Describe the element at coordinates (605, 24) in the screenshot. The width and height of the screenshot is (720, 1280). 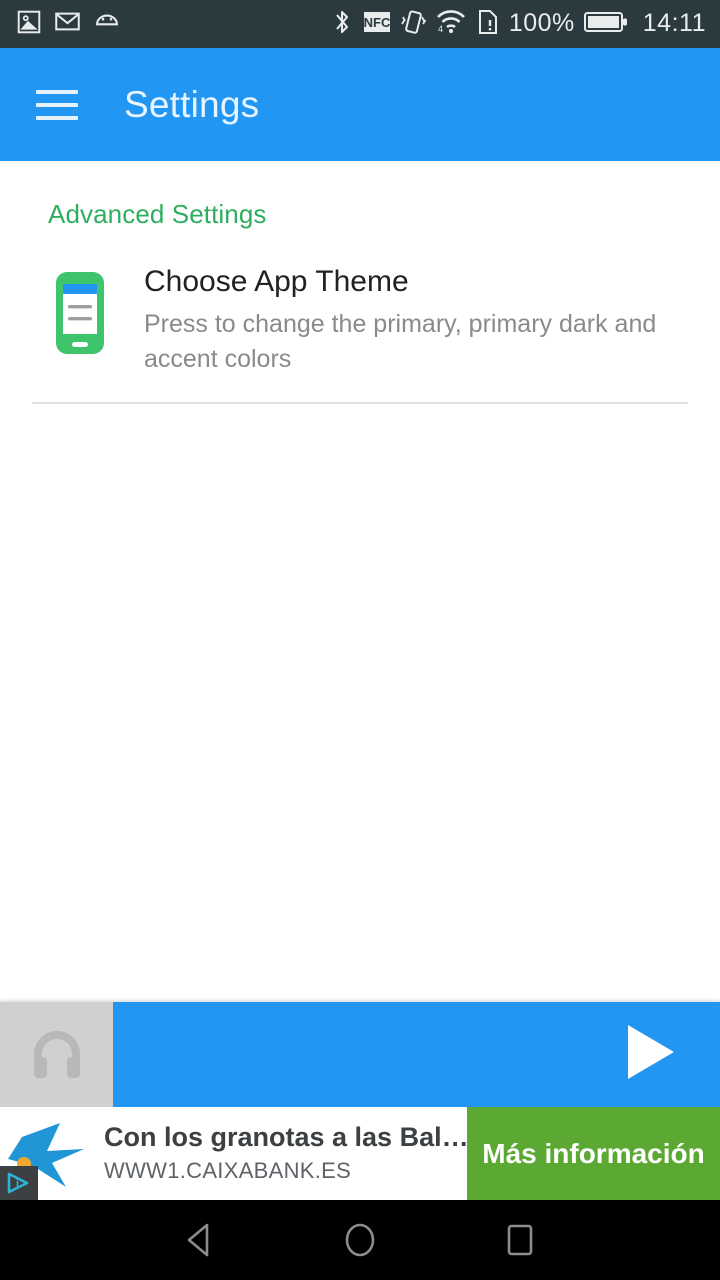
I see `battery-icon` at that location.